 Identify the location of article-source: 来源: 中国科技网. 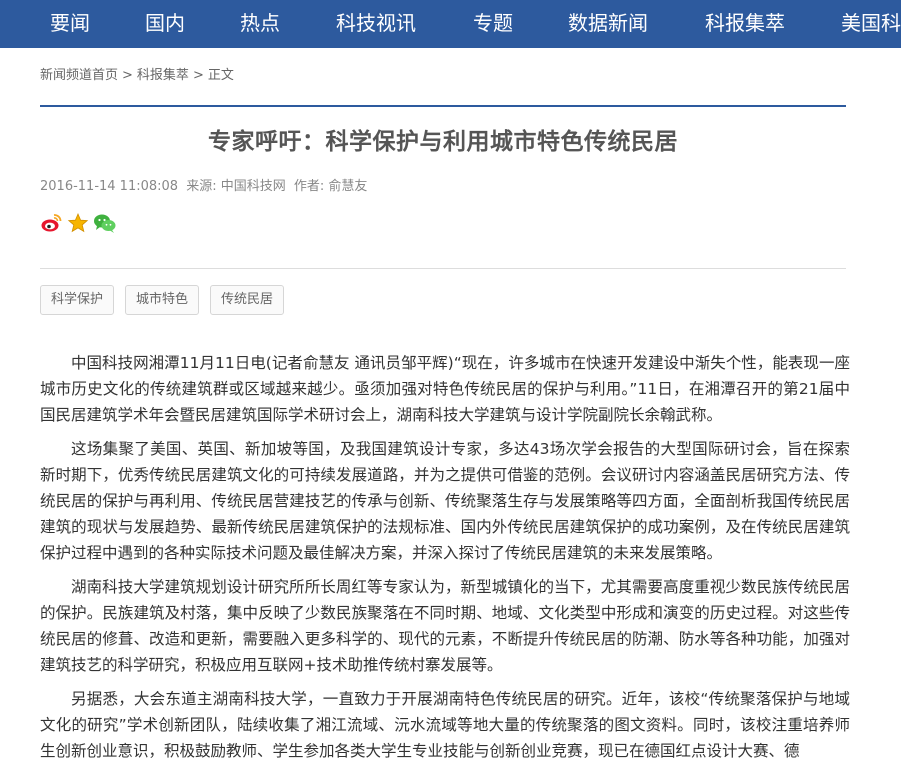
(236, 186).